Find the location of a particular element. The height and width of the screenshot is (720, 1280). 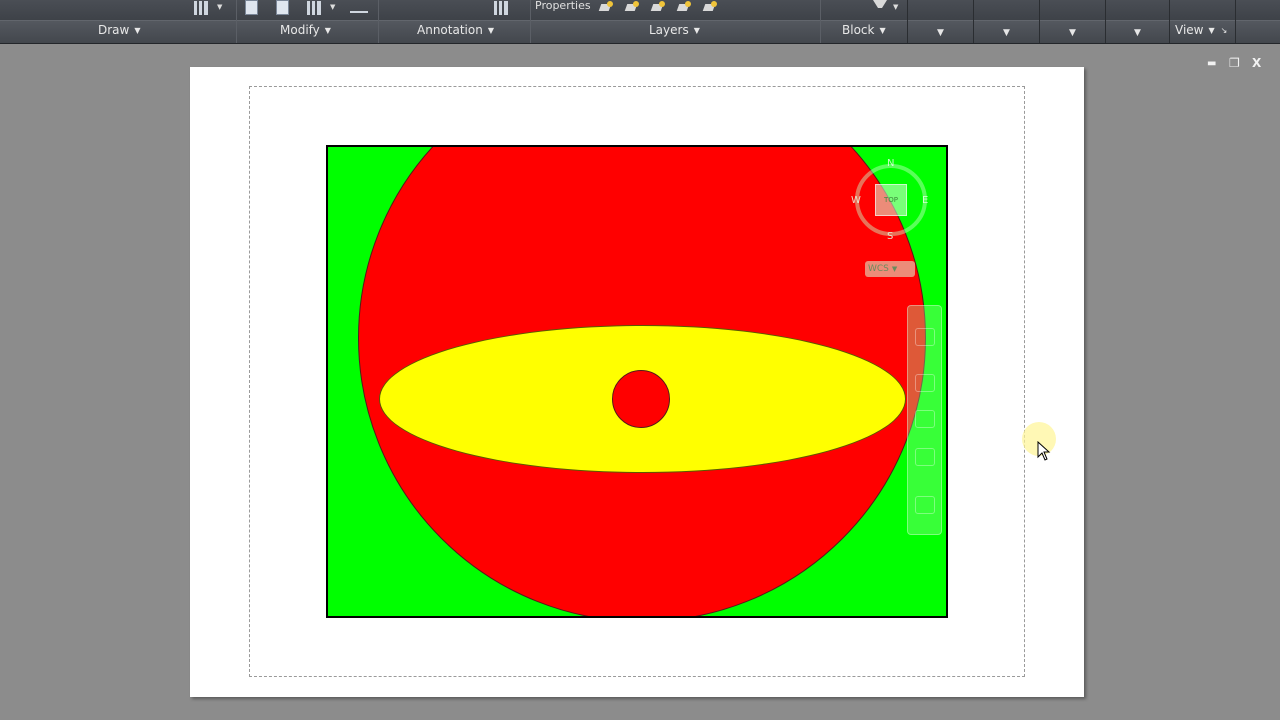

array-icon is located at coordinates (314, 8).